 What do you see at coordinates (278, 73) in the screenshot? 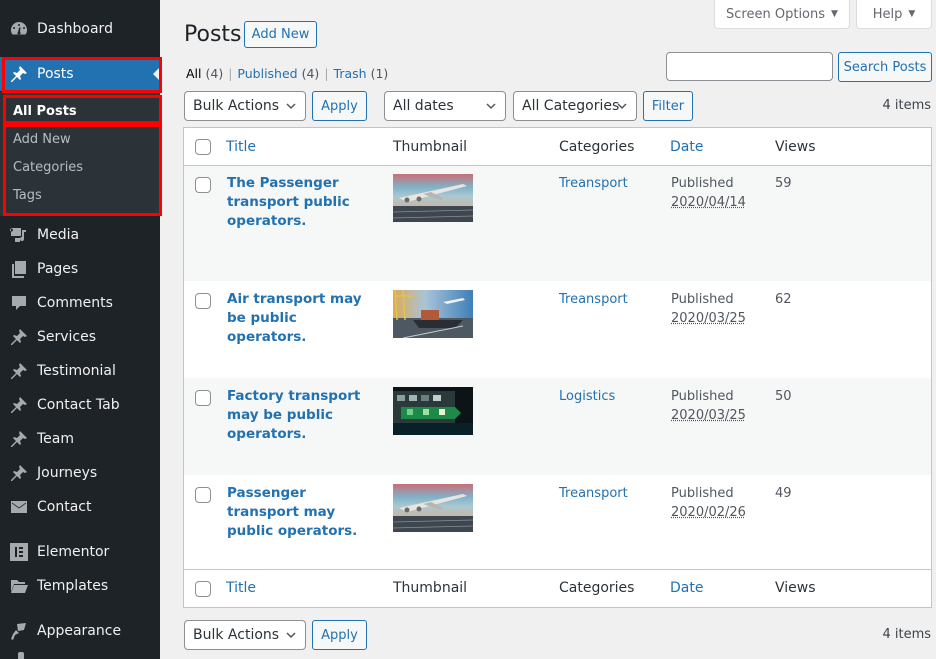
I see `filter-published: Published (4)` at bounding box center [278, 73].